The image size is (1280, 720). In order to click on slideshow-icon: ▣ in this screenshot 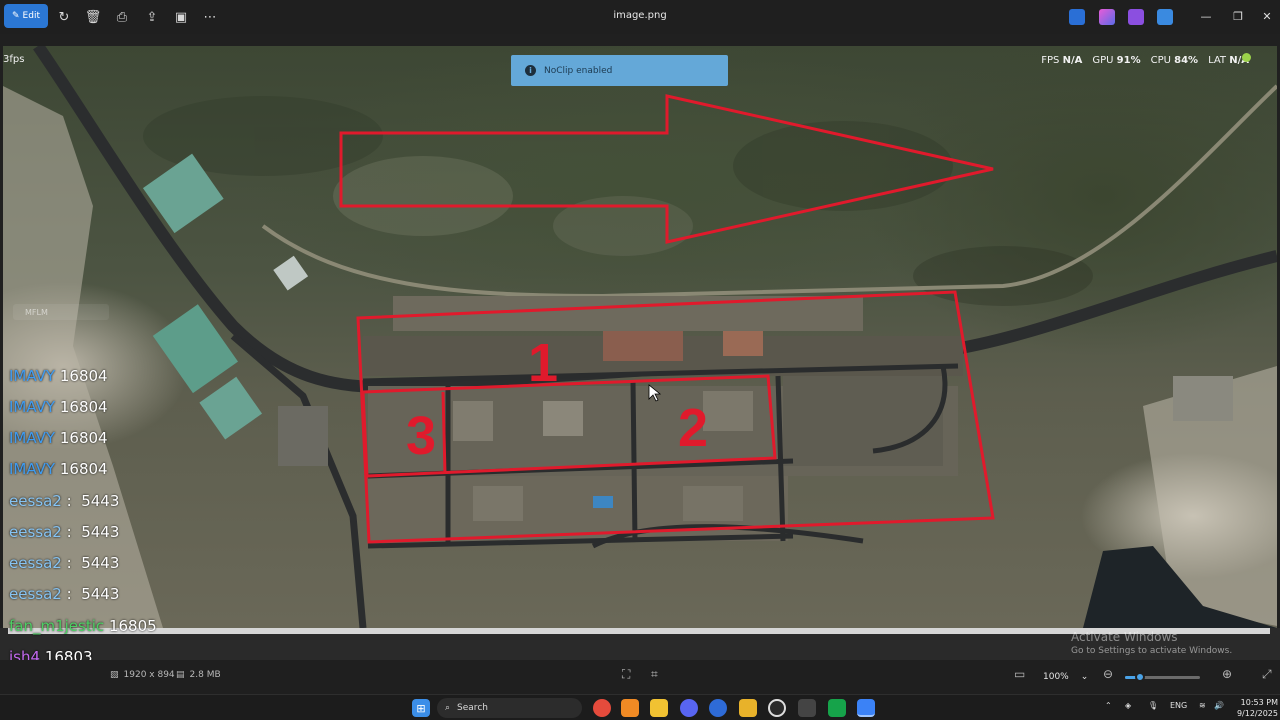, I will do `click(181, 17)`.